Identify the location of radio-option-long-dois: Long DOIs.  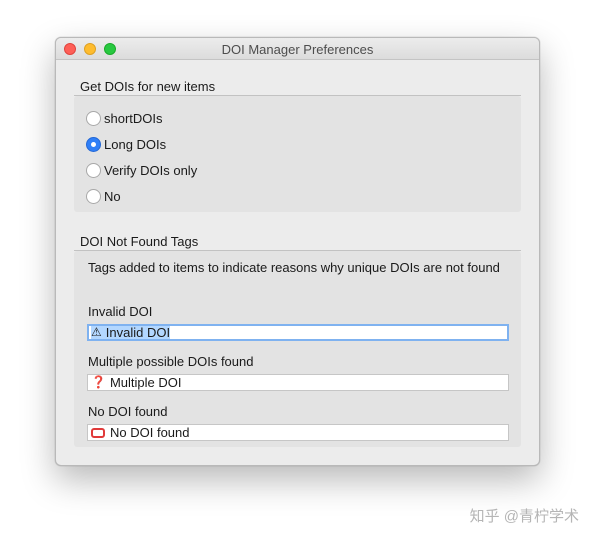
(126, 144).